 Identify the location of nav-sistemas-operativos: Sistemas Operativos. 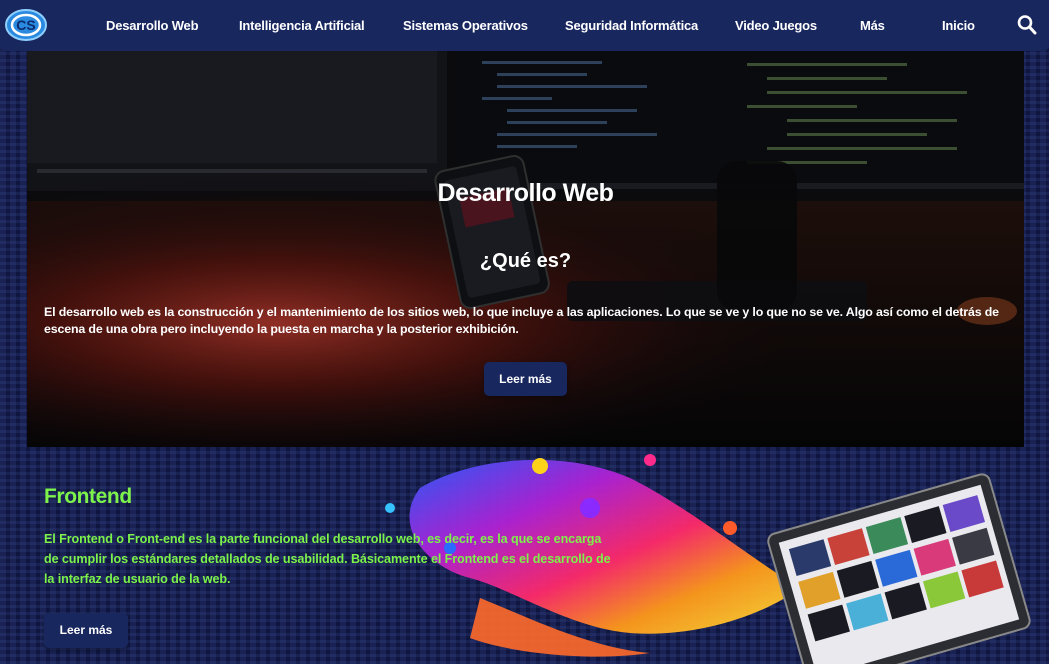
(465, 25).